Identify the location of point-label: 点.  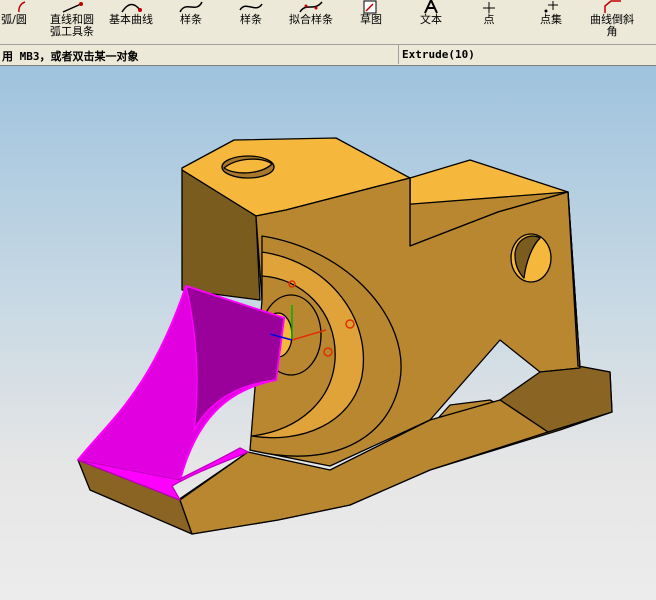
(489, 19).